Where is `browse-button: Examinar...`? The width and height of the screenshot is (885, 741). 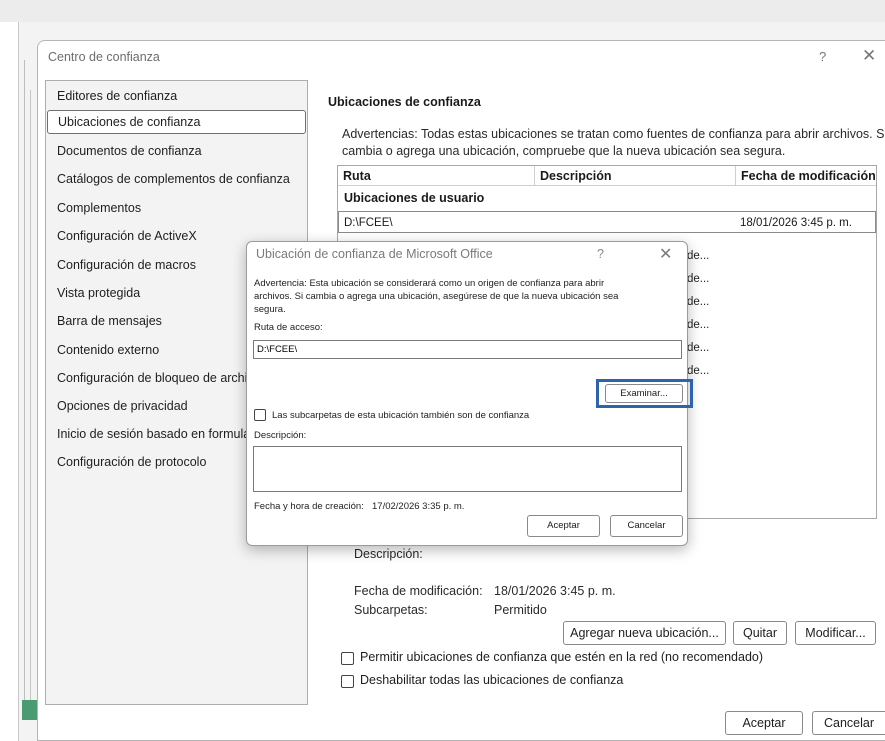
browse-button: Examinar... is located at coordinates (644, 393).